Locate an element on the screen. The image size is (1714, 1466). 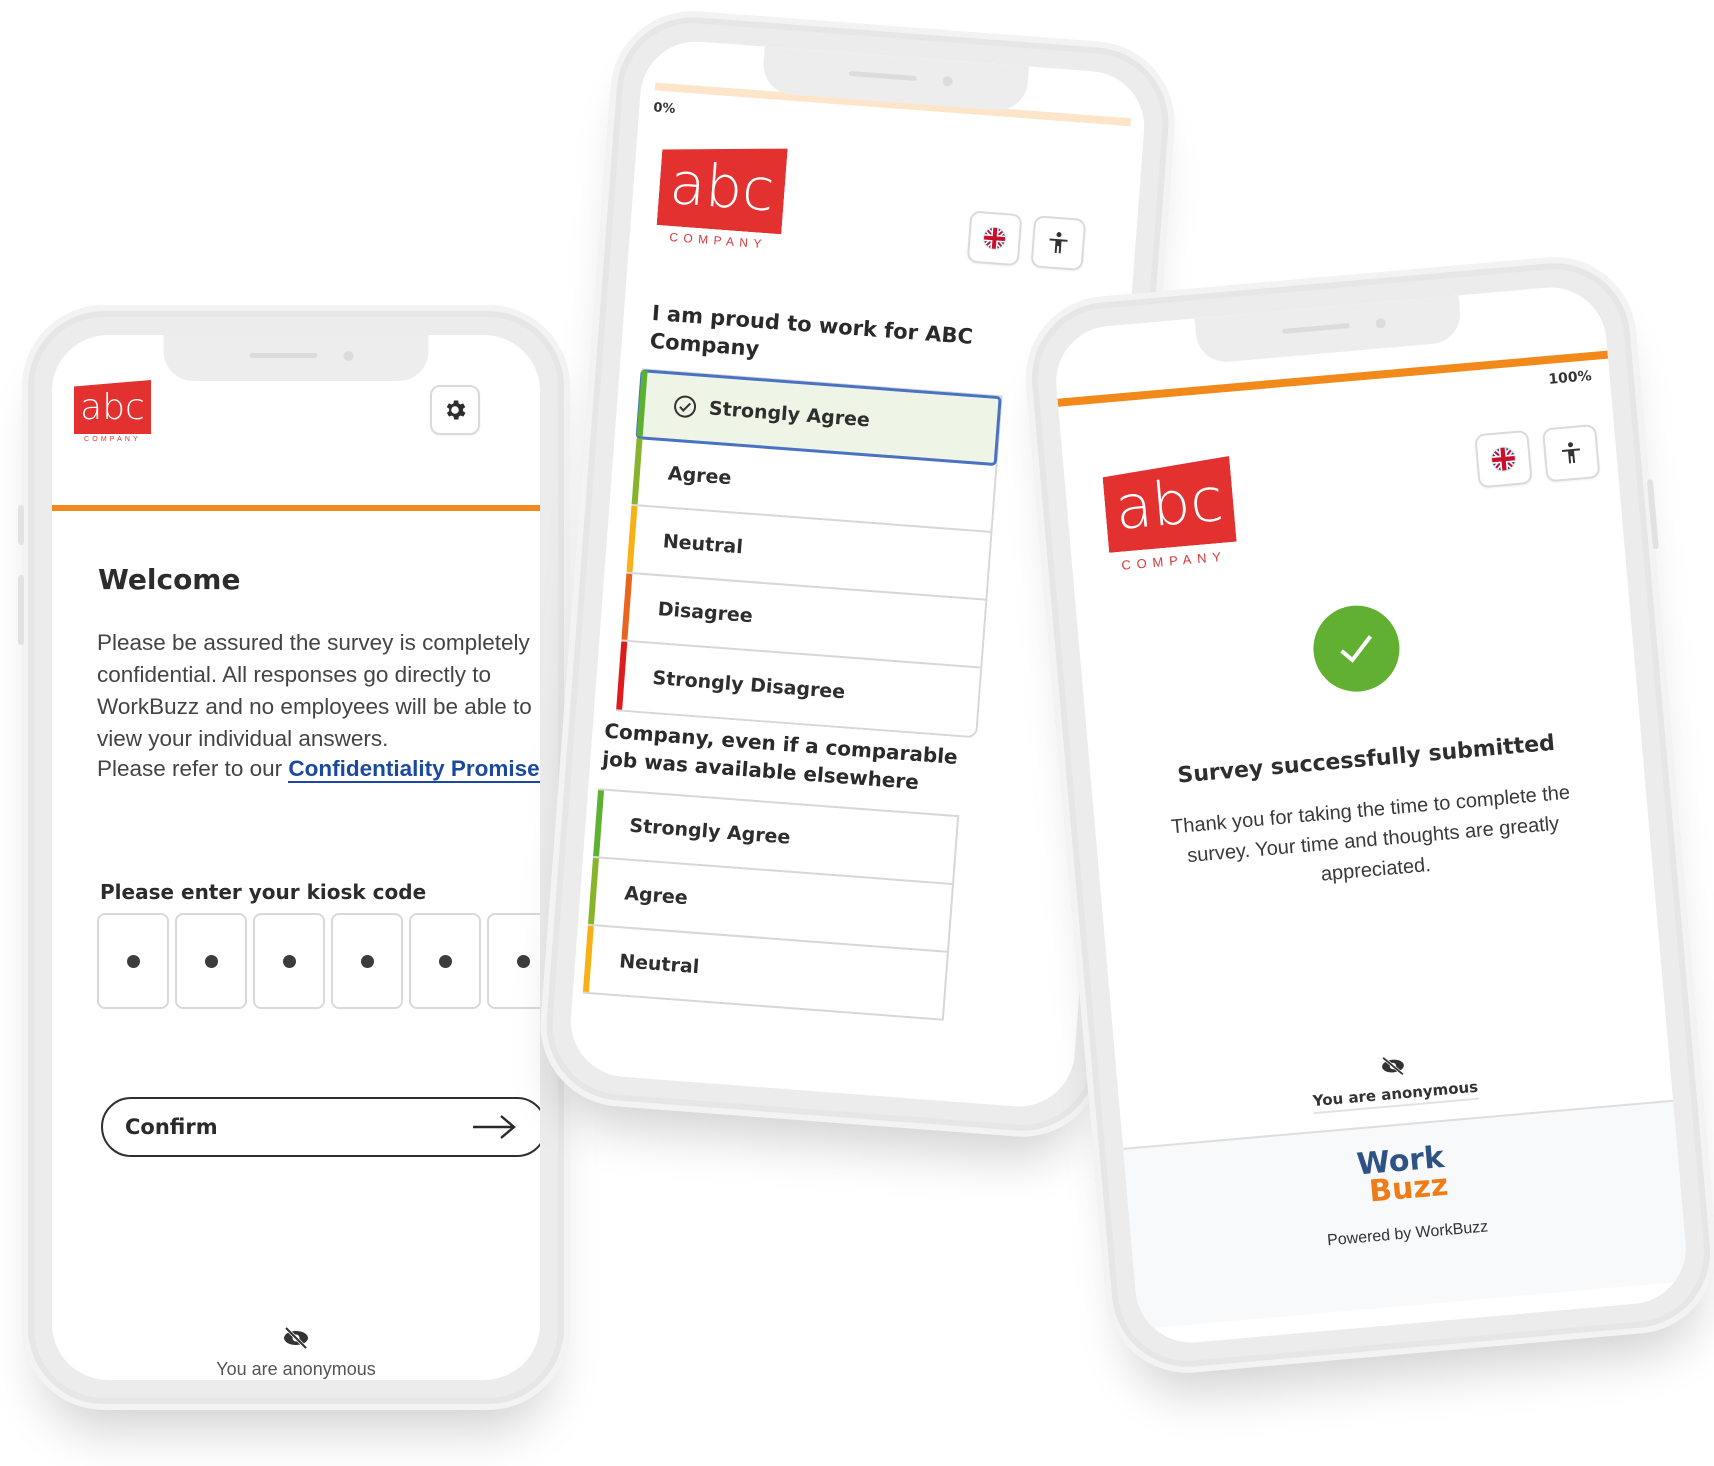
checkmark-icon is located at coordinates (1356, 649).